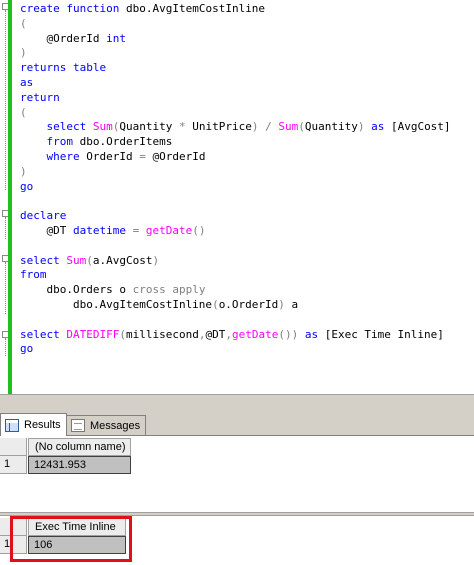 The width and height of the screenshot is (474, 565). I want to click on code-token: dbo.Orders o, so click(76, 290).